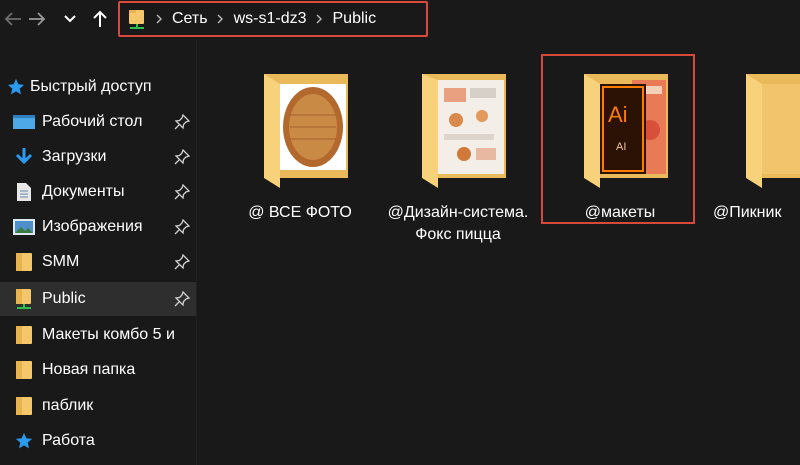  I want to click on recent-locations-button, so click(70, 19).